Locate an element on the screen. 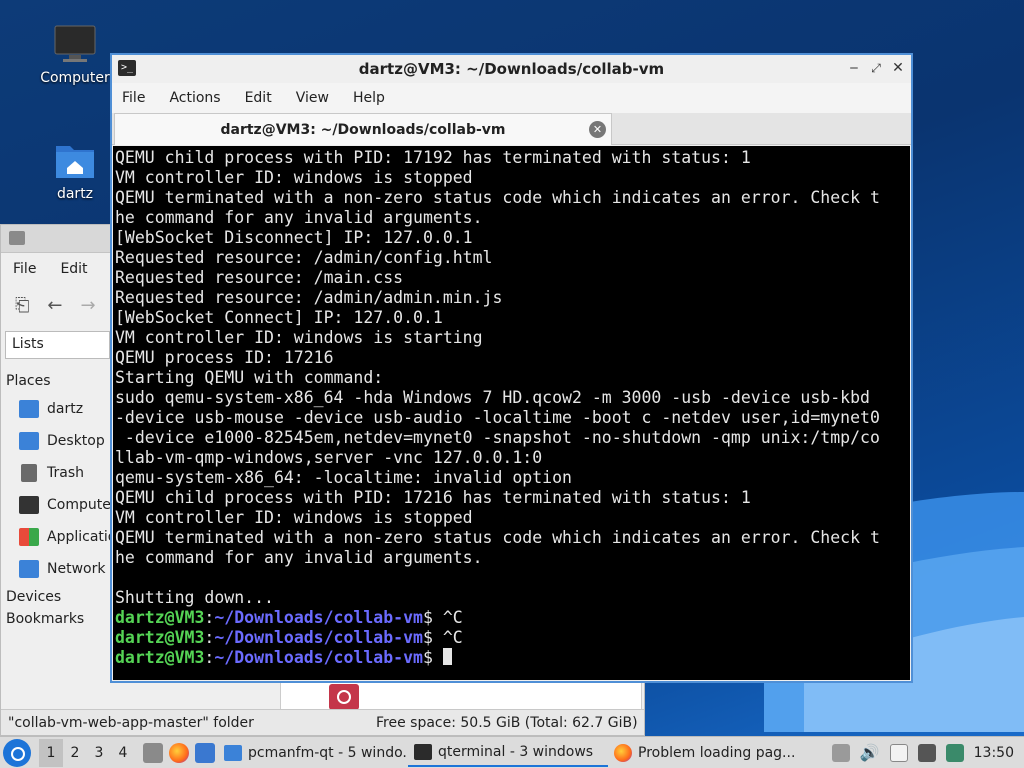 This screenshot has width=1024, height=768. sidebar-item-label: Applicatio is located at coordinates (79, 537).